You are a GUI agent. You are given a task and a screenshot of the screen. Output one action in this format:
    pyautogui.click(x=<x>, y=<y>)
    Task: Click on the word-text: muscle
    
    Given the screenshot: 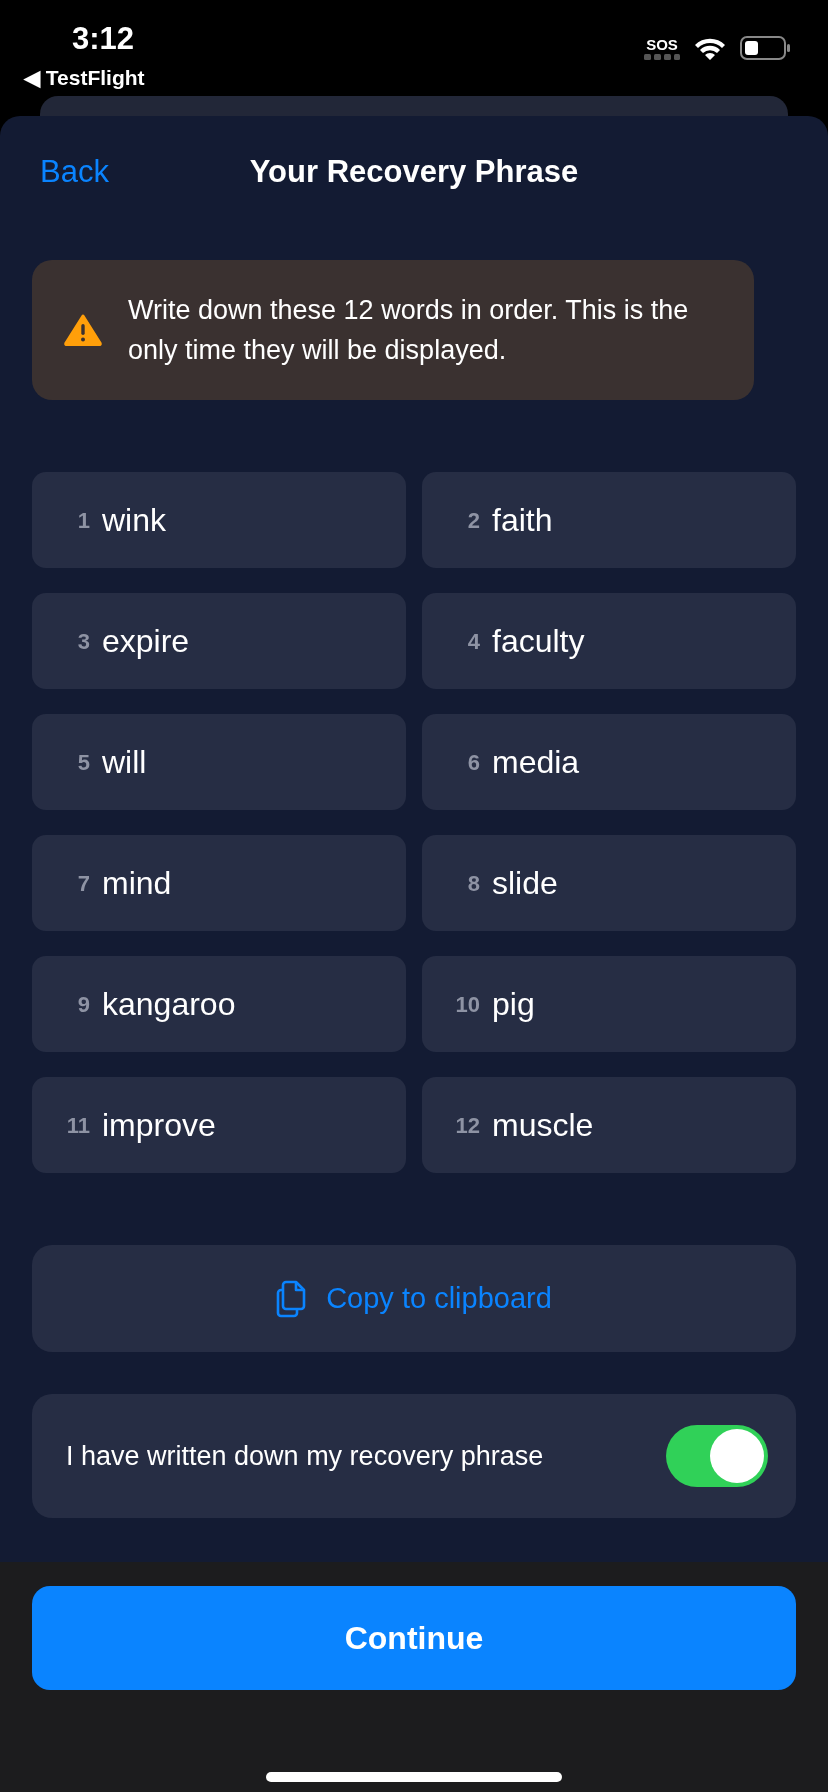 What is the action you would take?
    pyautogui.click(x=543, y=1125)
    